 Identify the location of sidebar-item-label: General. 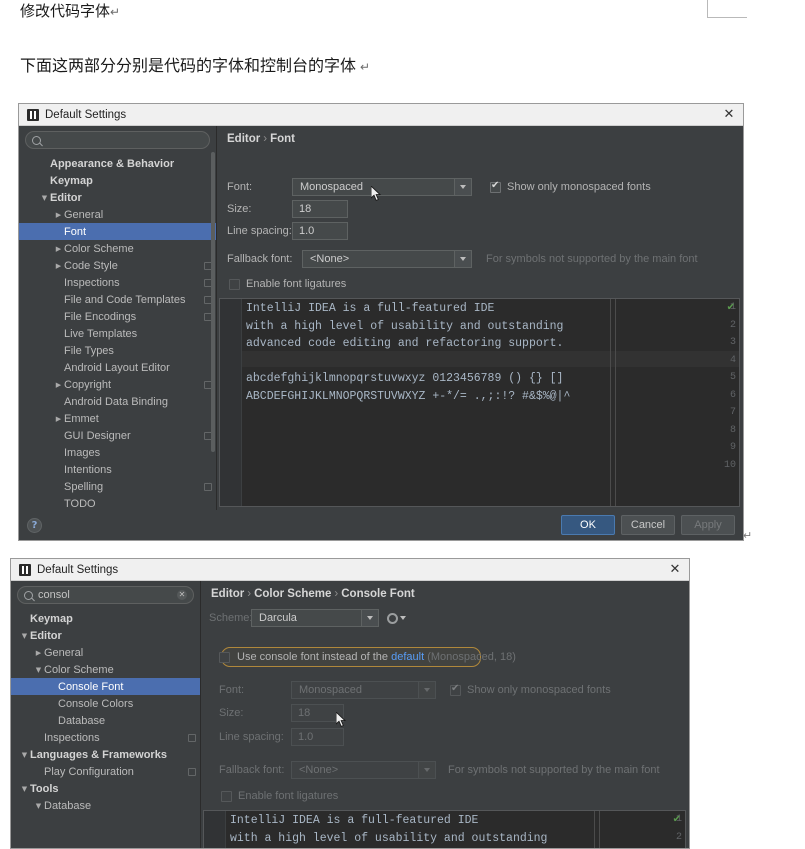
(84, 214).